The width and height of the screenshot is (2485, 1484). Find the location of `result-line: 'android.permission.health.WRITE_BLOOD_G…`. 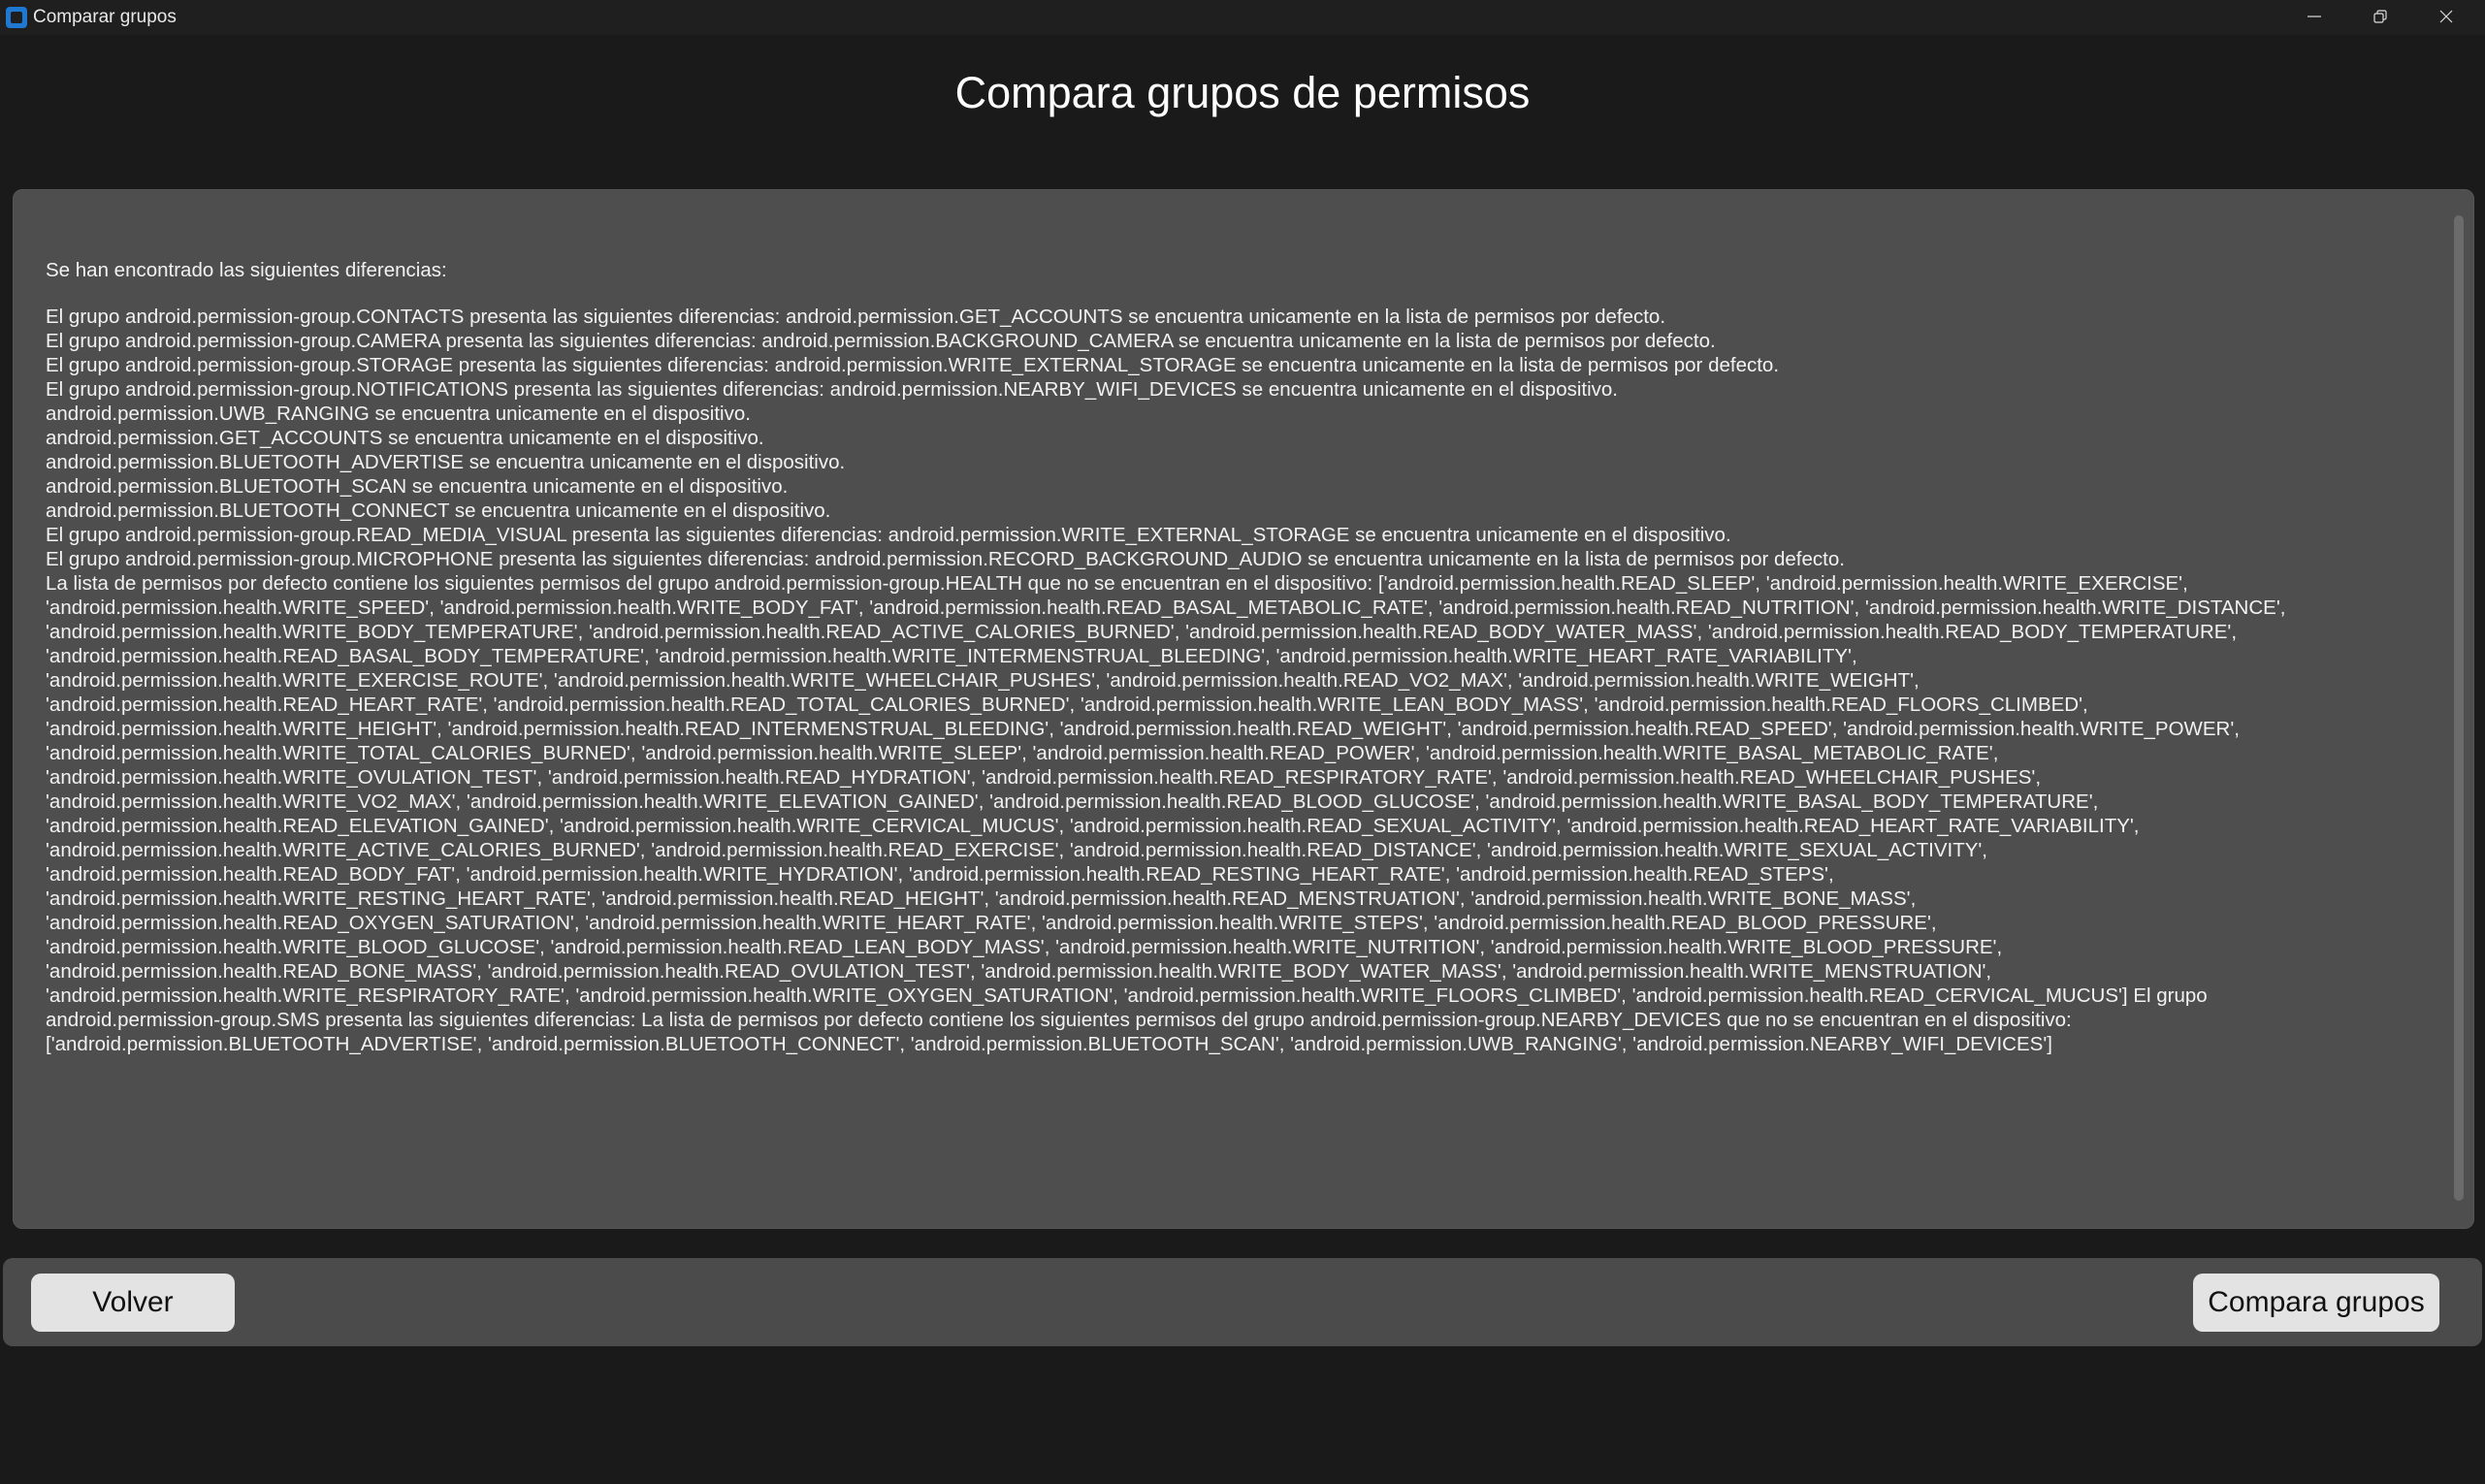

result-line: 'android.permission.health.WRITE_BLOOD_G… is located at coordinates (1024, 947).